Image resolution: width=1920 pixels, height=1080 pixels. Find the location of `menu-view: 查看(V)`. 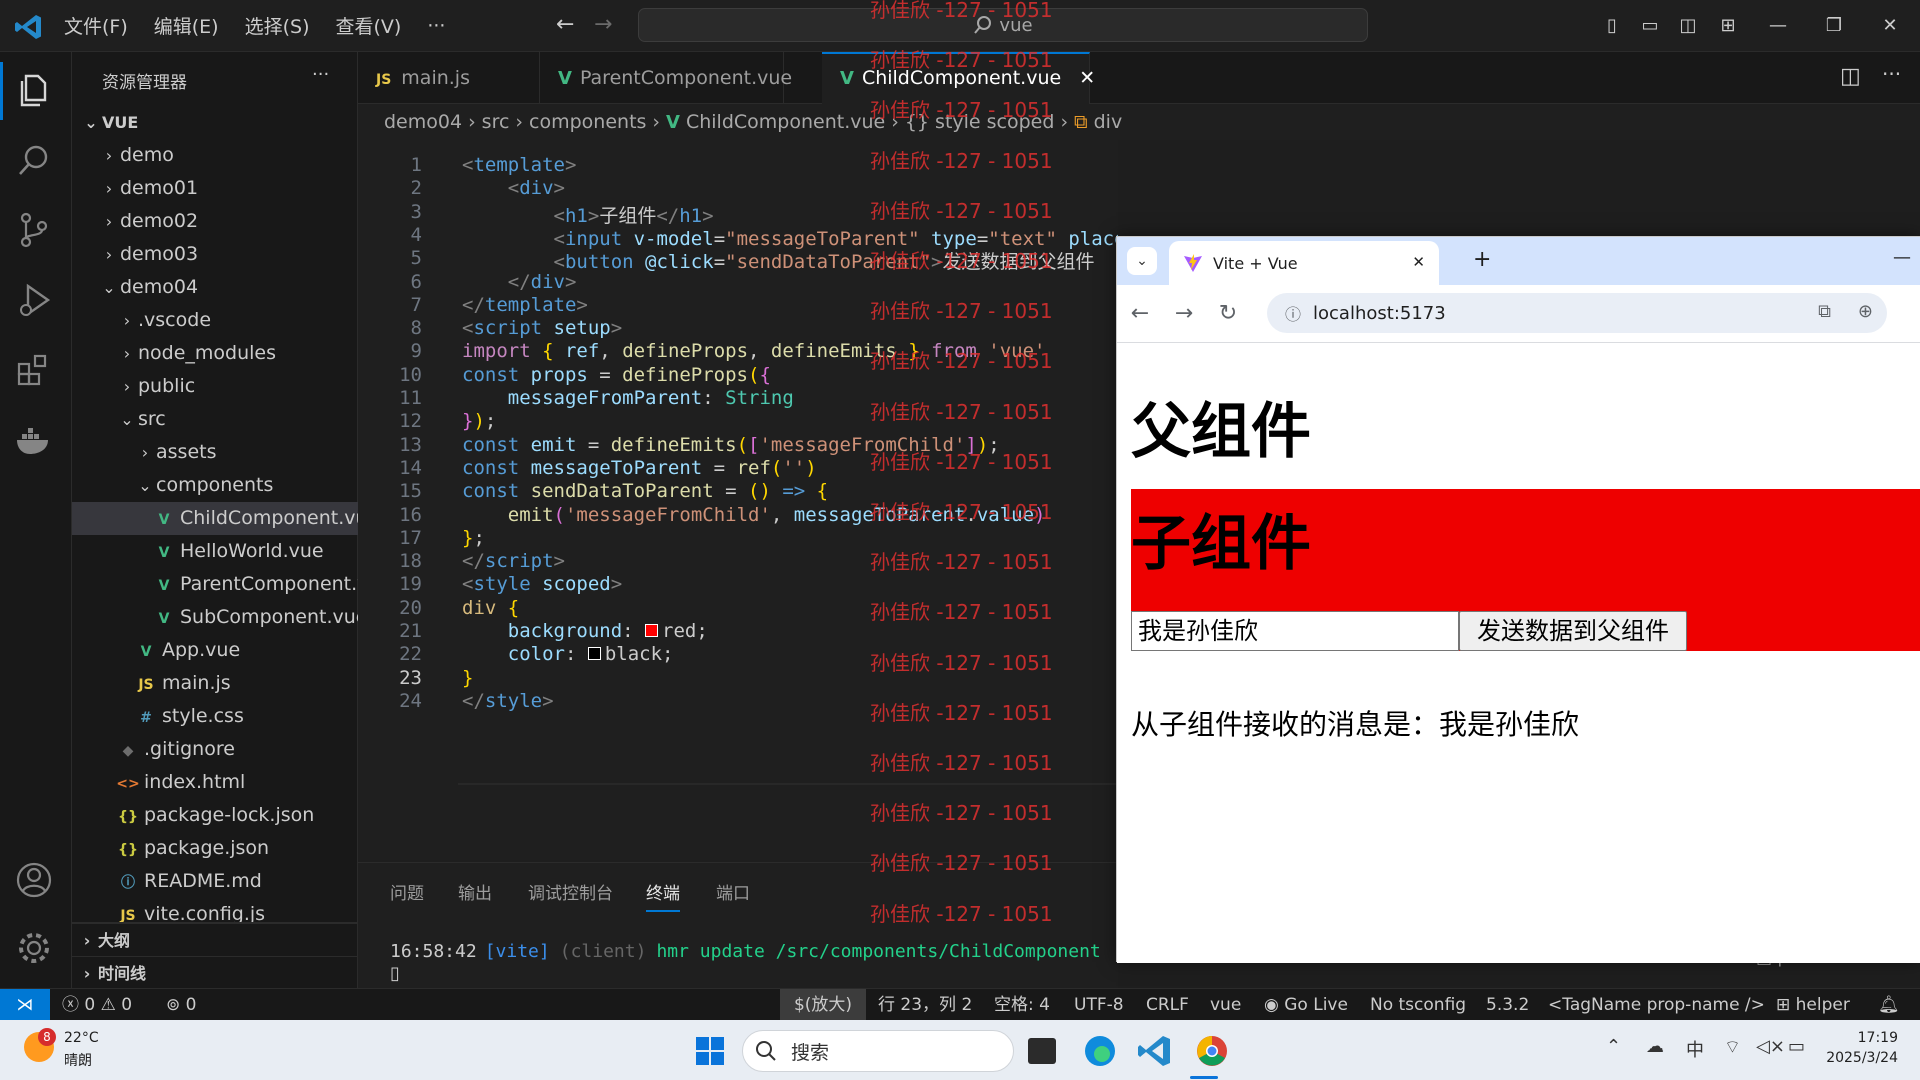

menu-view: 查看(V) is located at coordinates (369, 25).